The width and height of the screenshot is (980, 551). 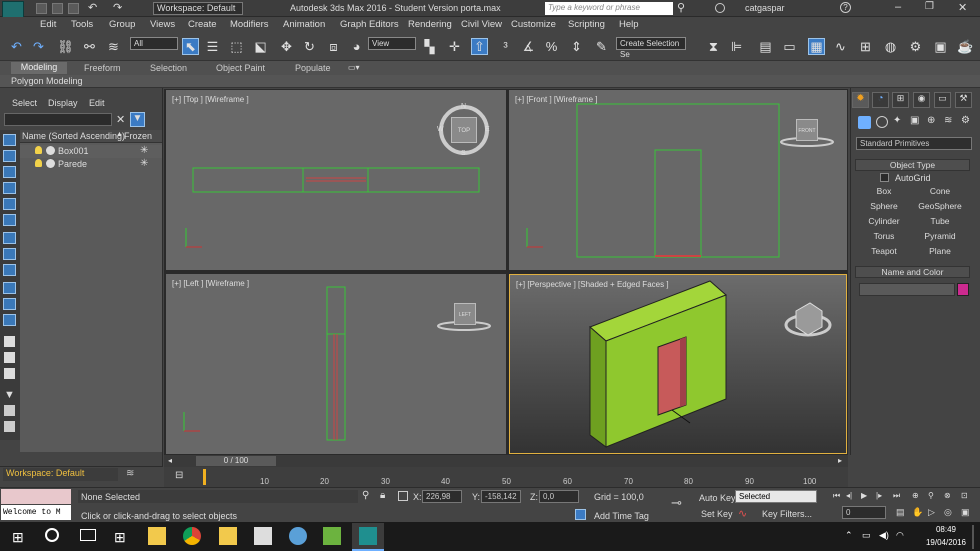 What do you see at coordinates (576, 46) in the screenshot?
I see `spinner-snap-icon: ⇕` at bounding box center [576, 46].